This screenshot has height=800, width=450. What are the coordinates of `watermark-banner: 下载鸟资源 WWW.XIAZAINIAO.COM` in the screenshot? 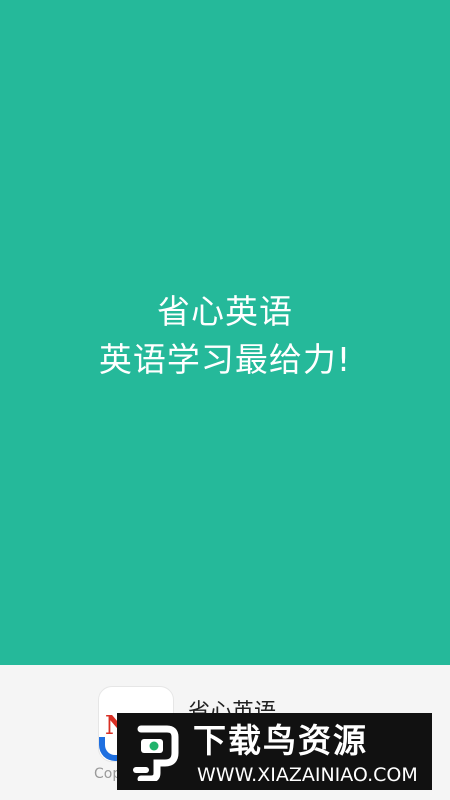 It's located at (274, 751).